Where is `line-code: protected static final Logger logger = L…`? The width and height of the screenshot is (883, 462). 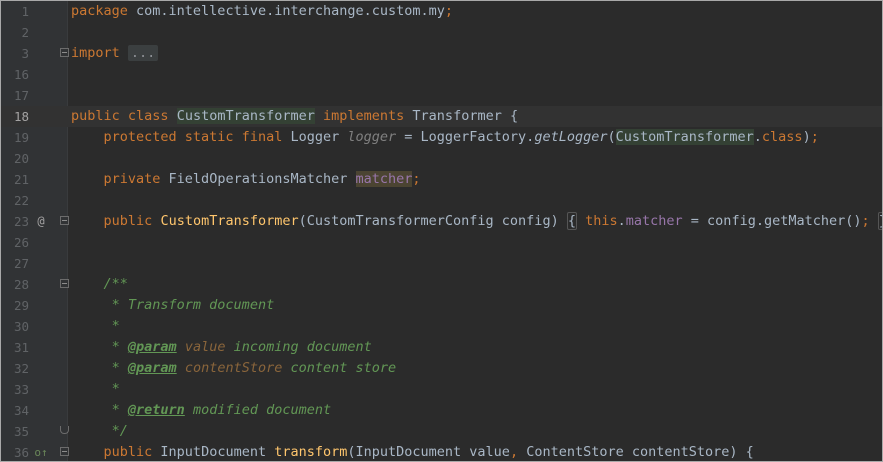
line-code: protected static final Logger logger = L… is located at coordinates (445, 137).